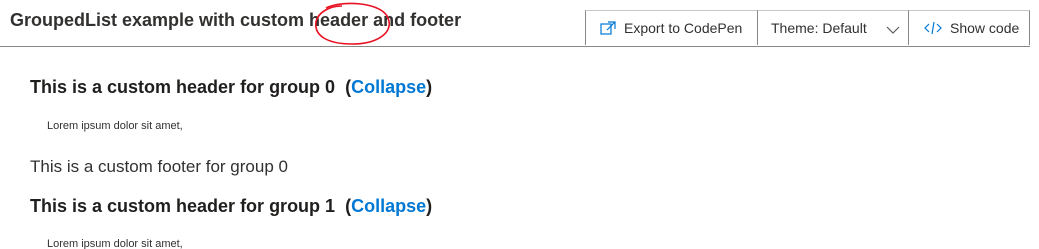 The height and width of the screenshot is (249, 1039). I want to click on theme-label: Theme: Default, so click(819, 28).